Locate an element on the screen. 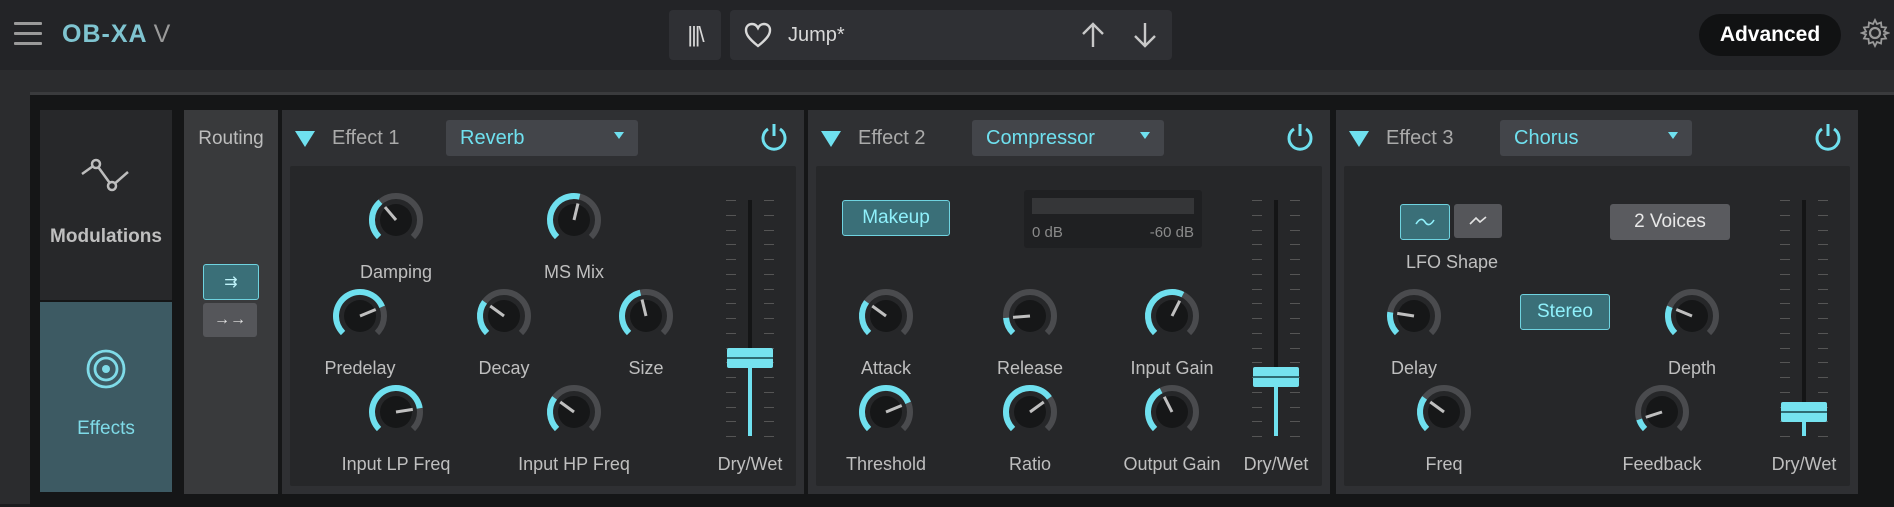  knob-damping is located at coordinates (396, 220).